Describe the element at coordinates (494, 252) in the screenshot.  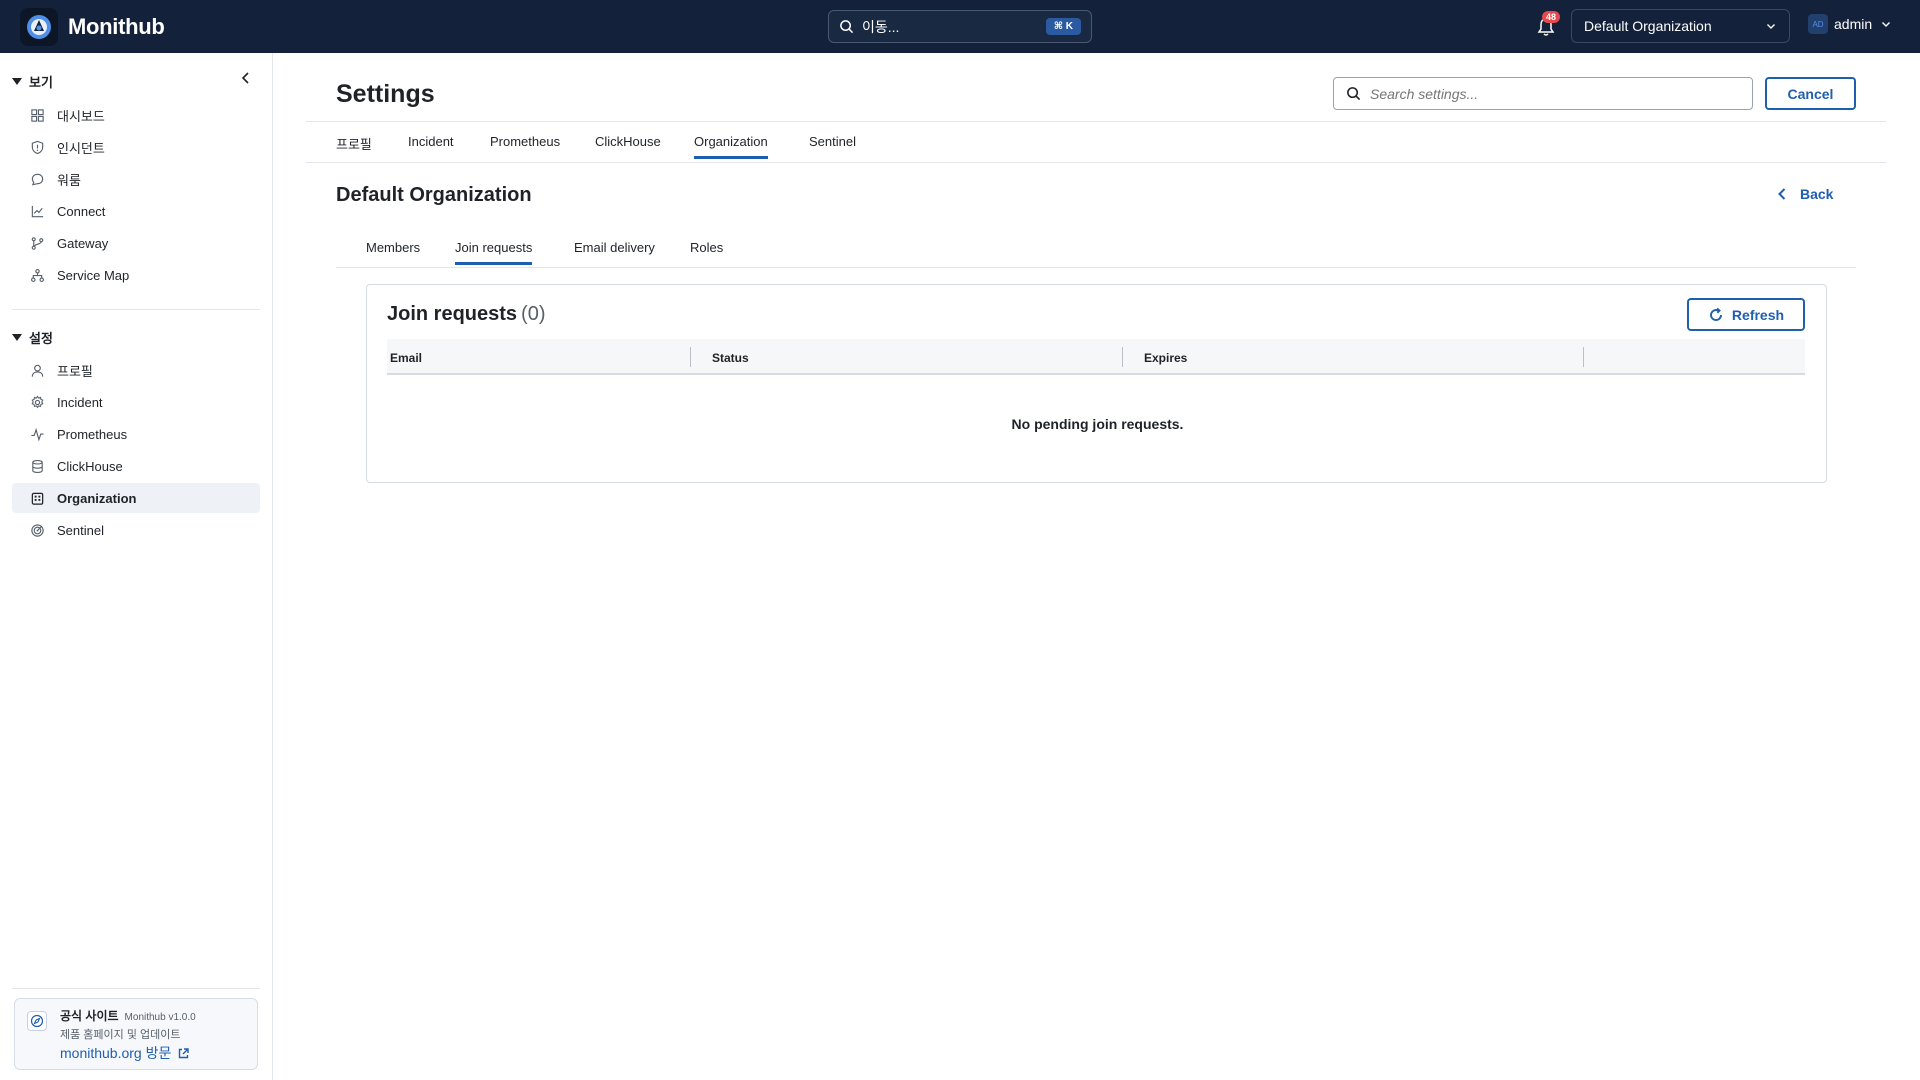
I see `subtab-join-requests: Join requests` at that location.